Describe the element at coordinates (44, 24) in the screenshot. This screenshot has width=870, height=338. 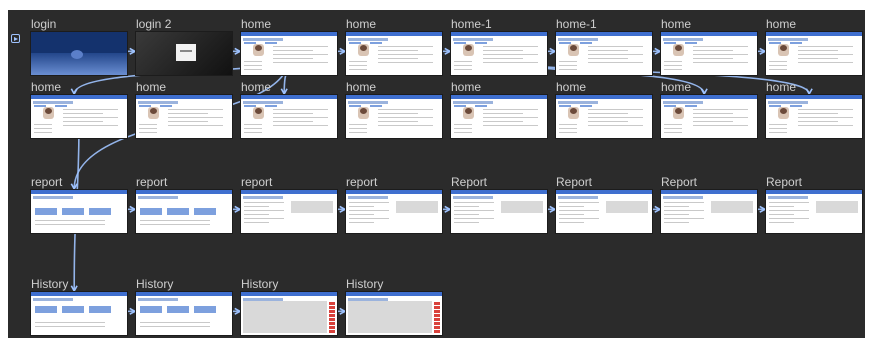
I see `screen-title: login` at that location.